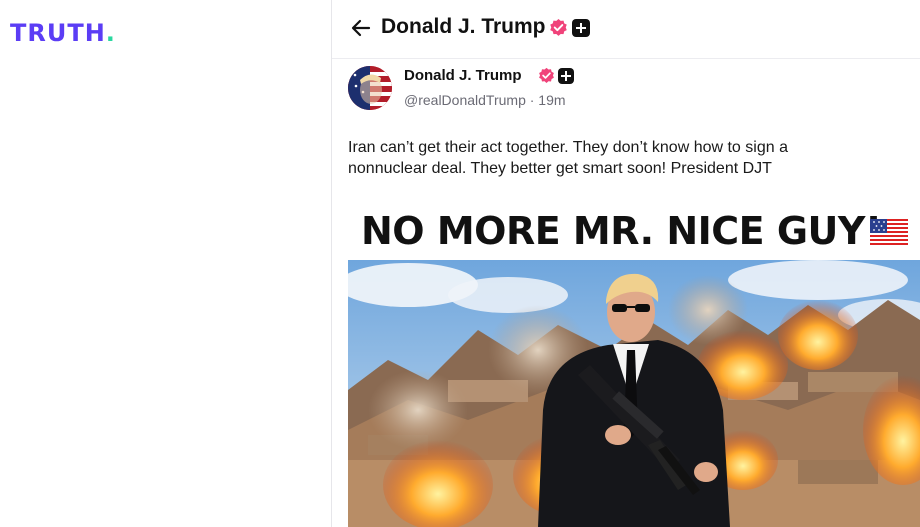 The width and height of the screenshot is (920, 527). I want to click on title-badges, so click(569, 27).